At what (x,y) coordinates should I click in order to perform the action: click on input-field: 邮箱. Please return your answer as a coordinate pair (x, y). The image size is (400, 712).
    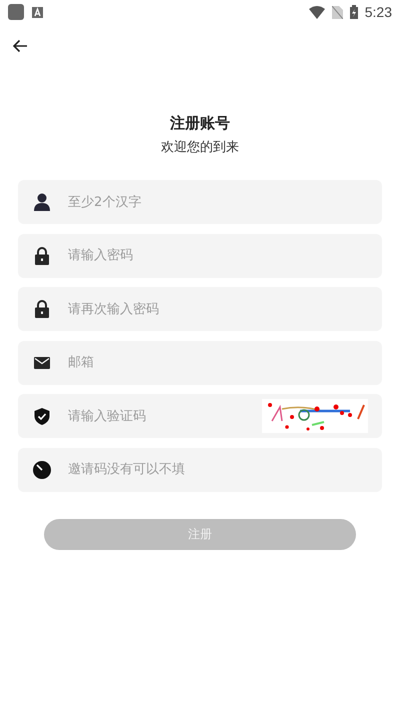
    Looking at the image, I should click on (200, 362).